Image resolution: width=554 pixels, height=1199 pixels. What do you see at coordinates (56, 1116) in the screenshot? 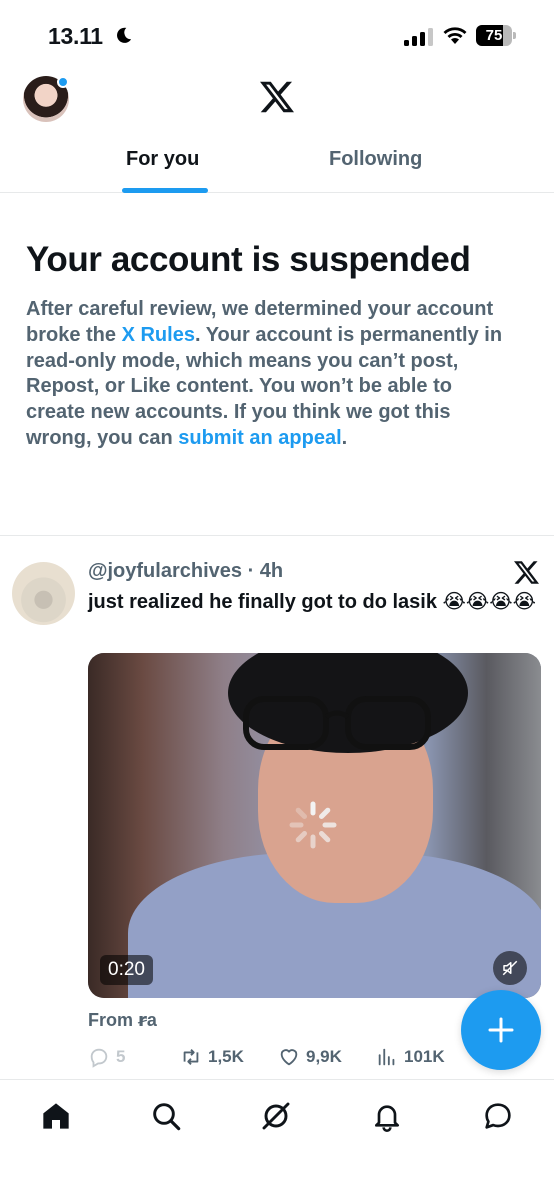
I see `home-icon` at bounding box center [56, 1116].